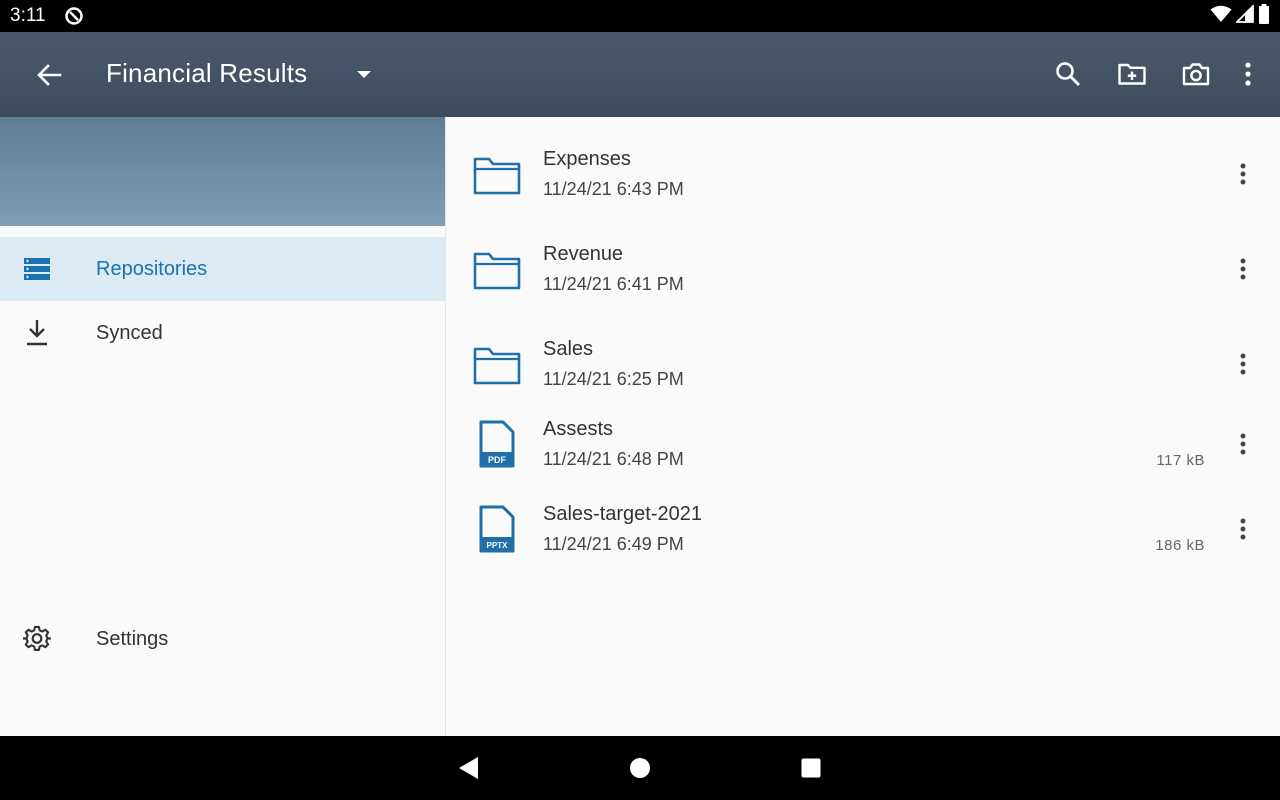 Image resolution: width=1280 pixels, height=800 pixels. I want to click on download-icon, so click(37, 333).